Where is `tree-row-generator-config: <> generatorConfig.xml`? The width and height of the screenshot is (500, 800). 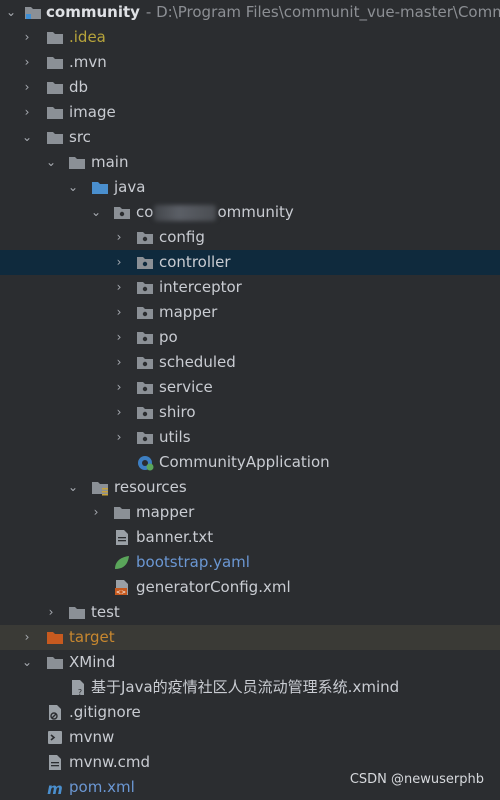
tree-row-generator-config: <> generatorConfig.xml is located at coordinates (250, 587).